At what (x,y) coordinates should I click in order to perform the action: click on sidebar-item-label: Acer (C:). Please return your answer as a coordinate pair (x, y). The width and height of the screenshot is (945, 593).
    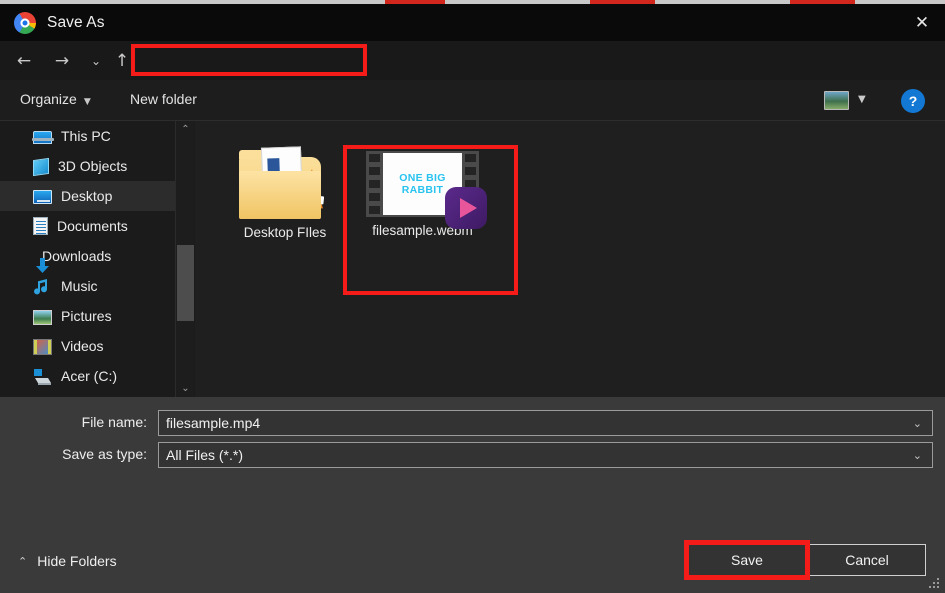
    Looking at the image, I should click on (89, 376).